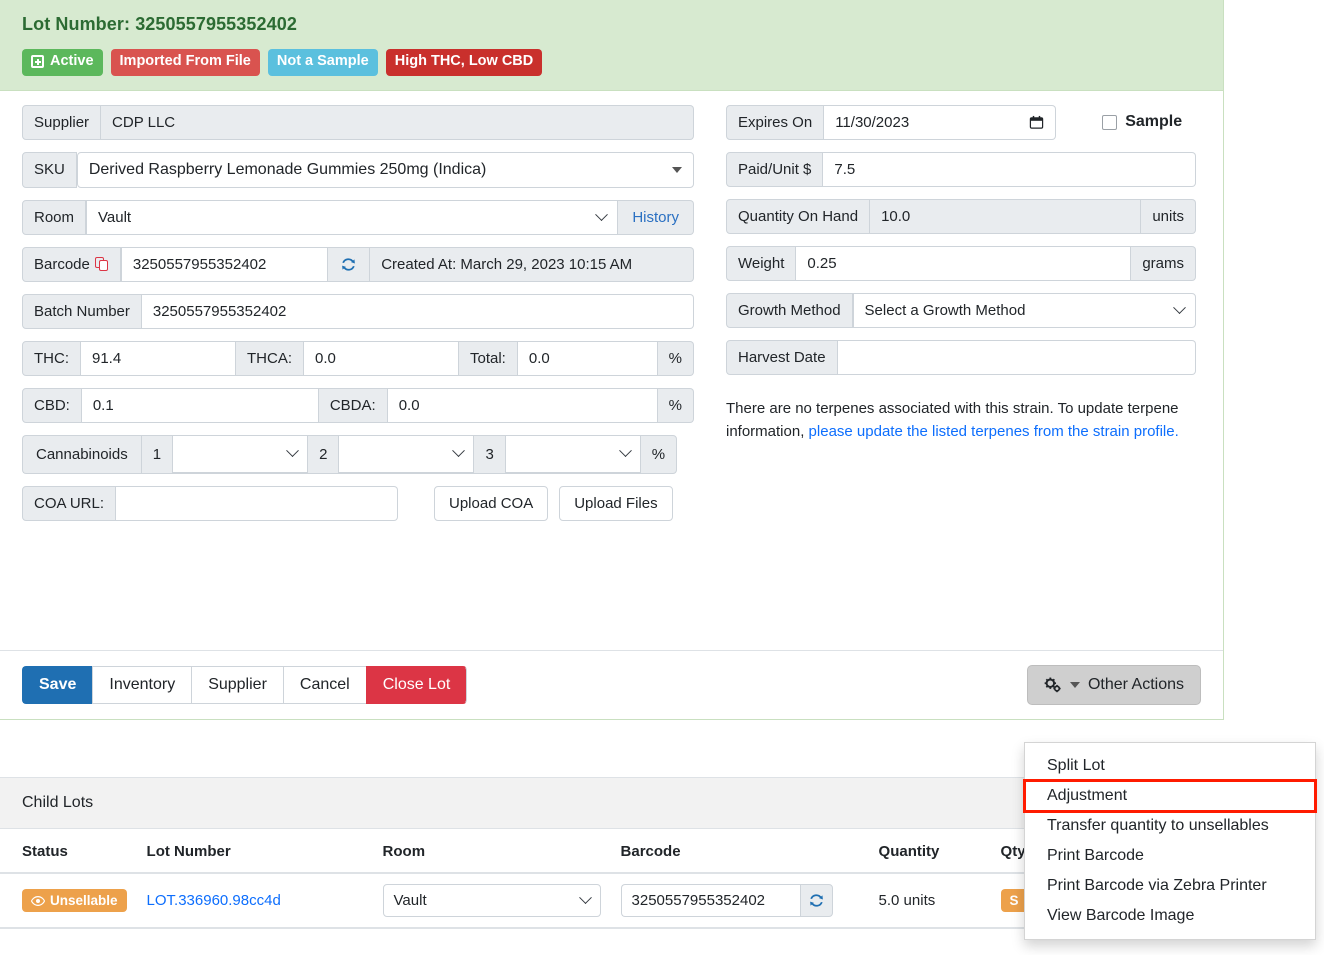 The image size is (1324, 955). I want to click on status-badge-label: Unsellable, so click(84, 900).